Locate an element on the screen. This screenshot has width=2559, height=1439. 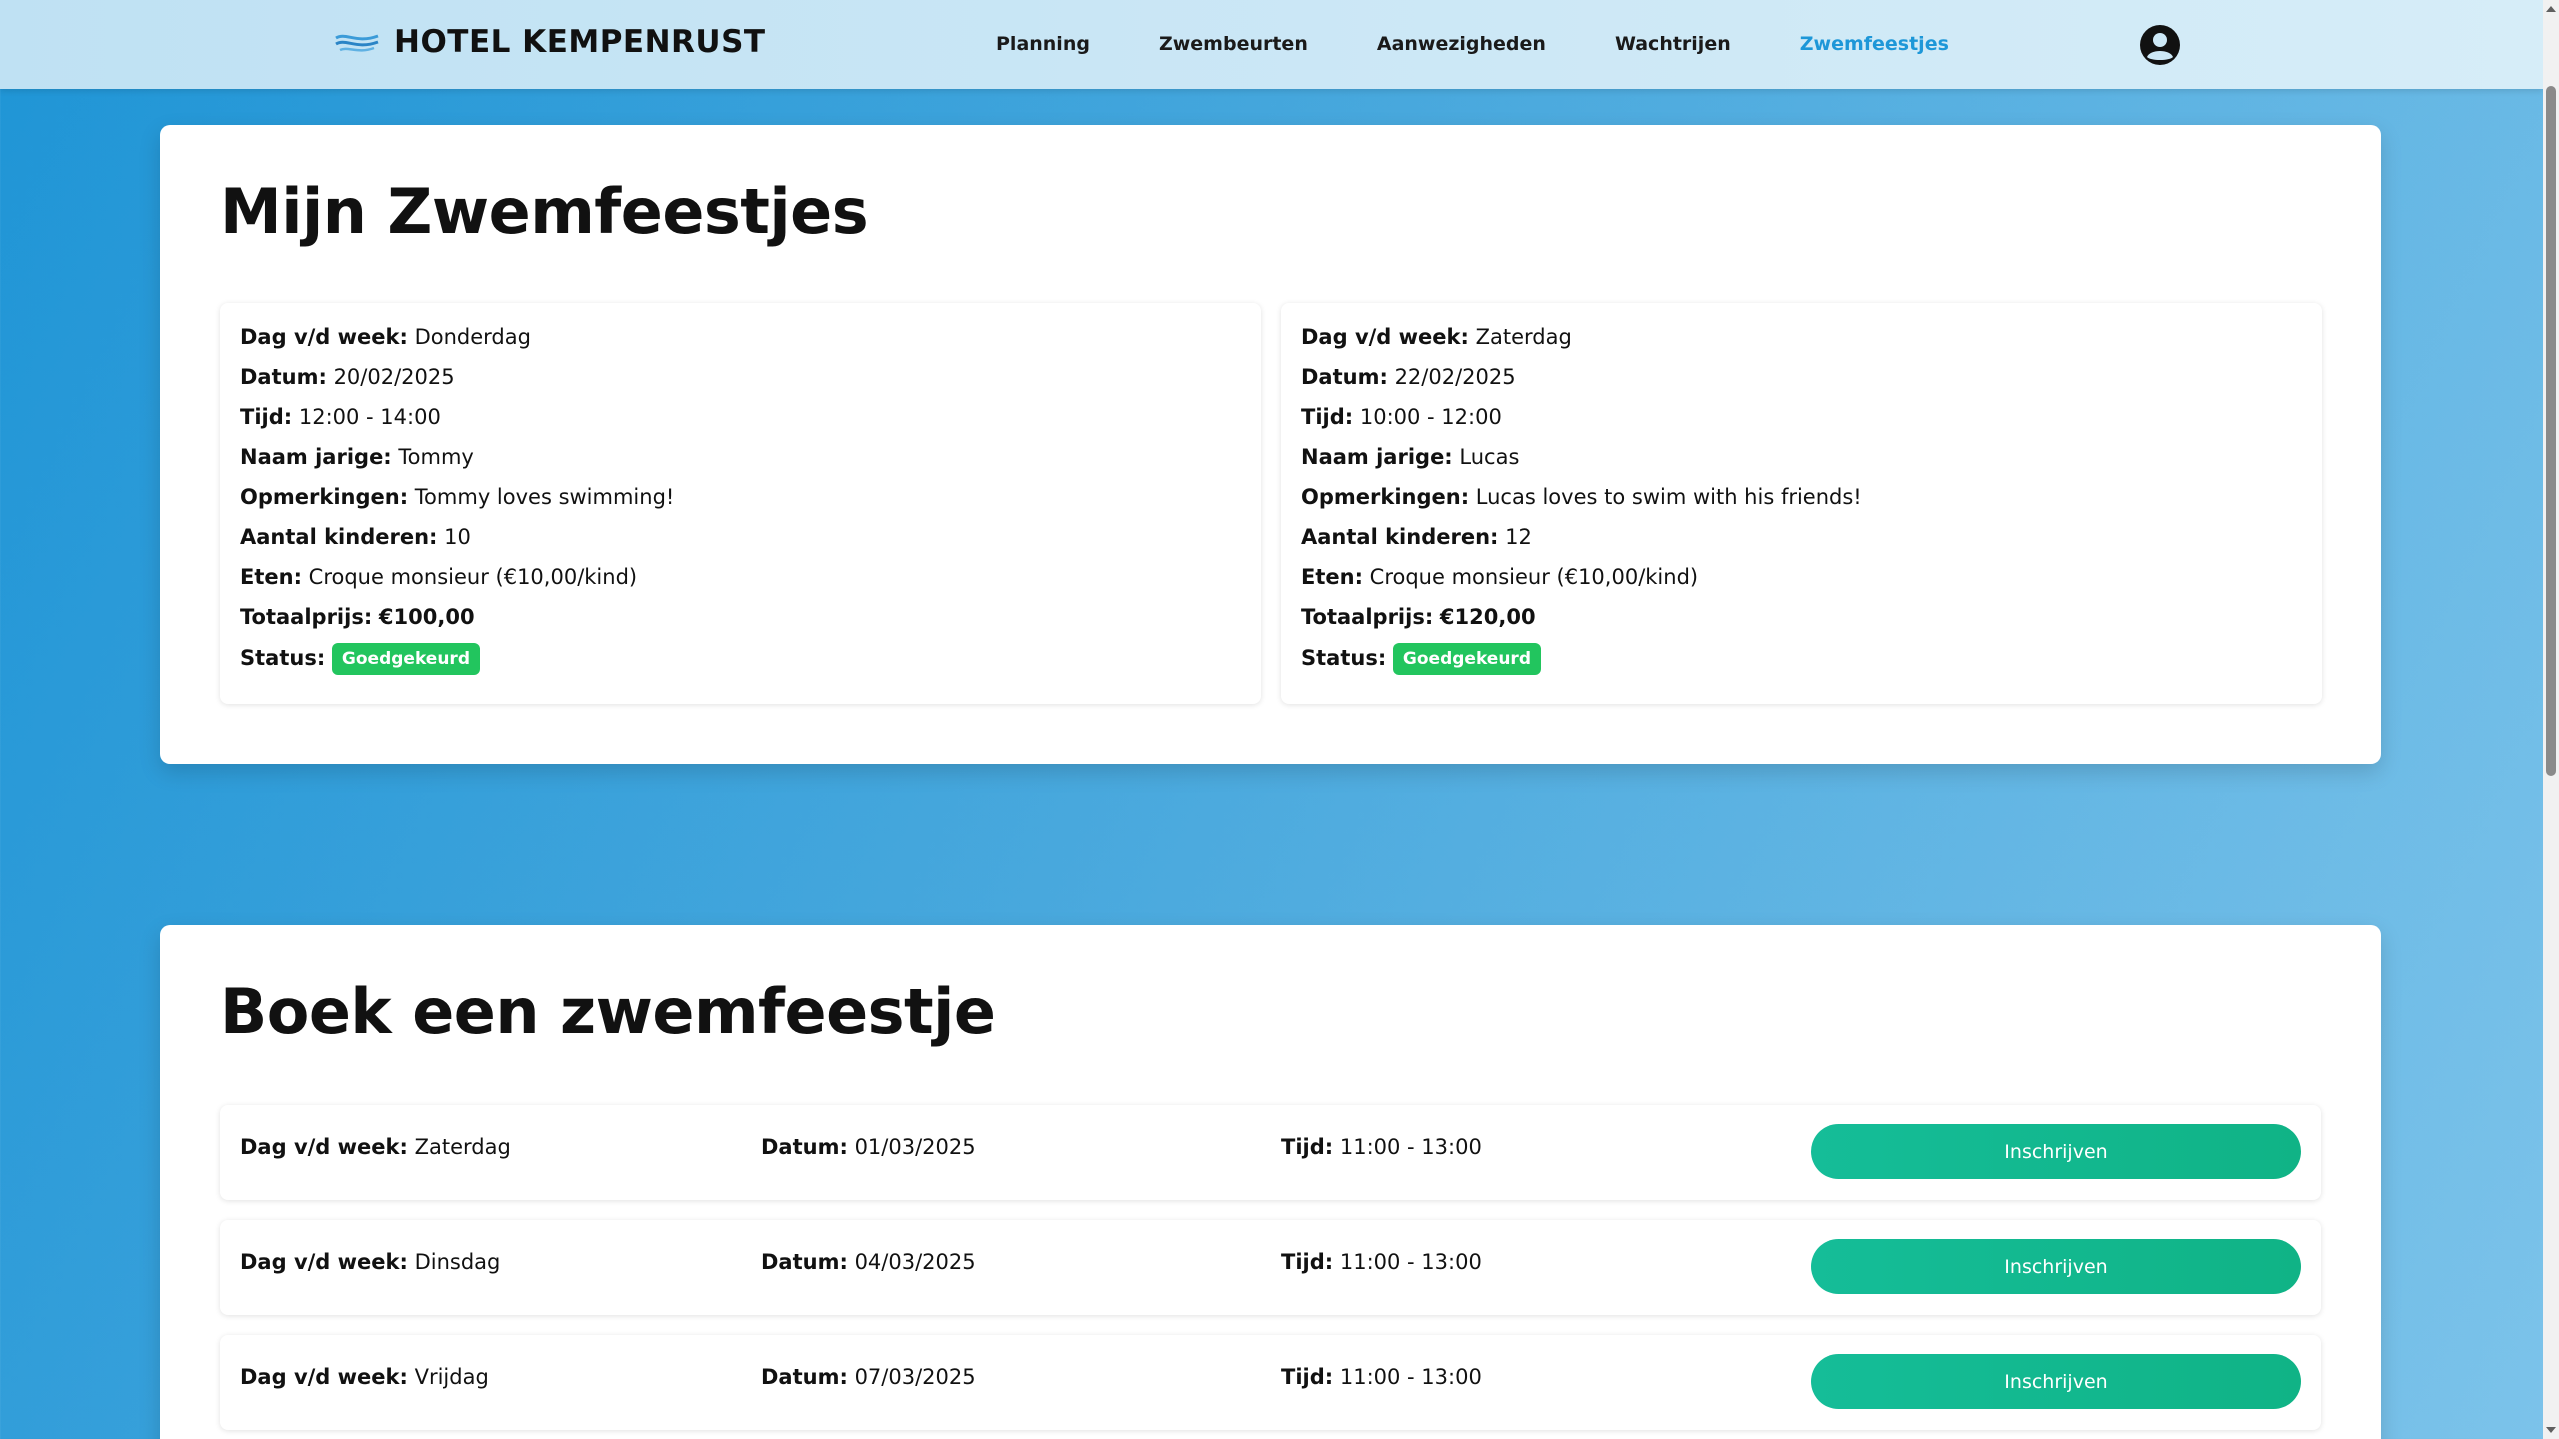
party-status: Status: Goedgekeurd is located at coordinates (740, 663).